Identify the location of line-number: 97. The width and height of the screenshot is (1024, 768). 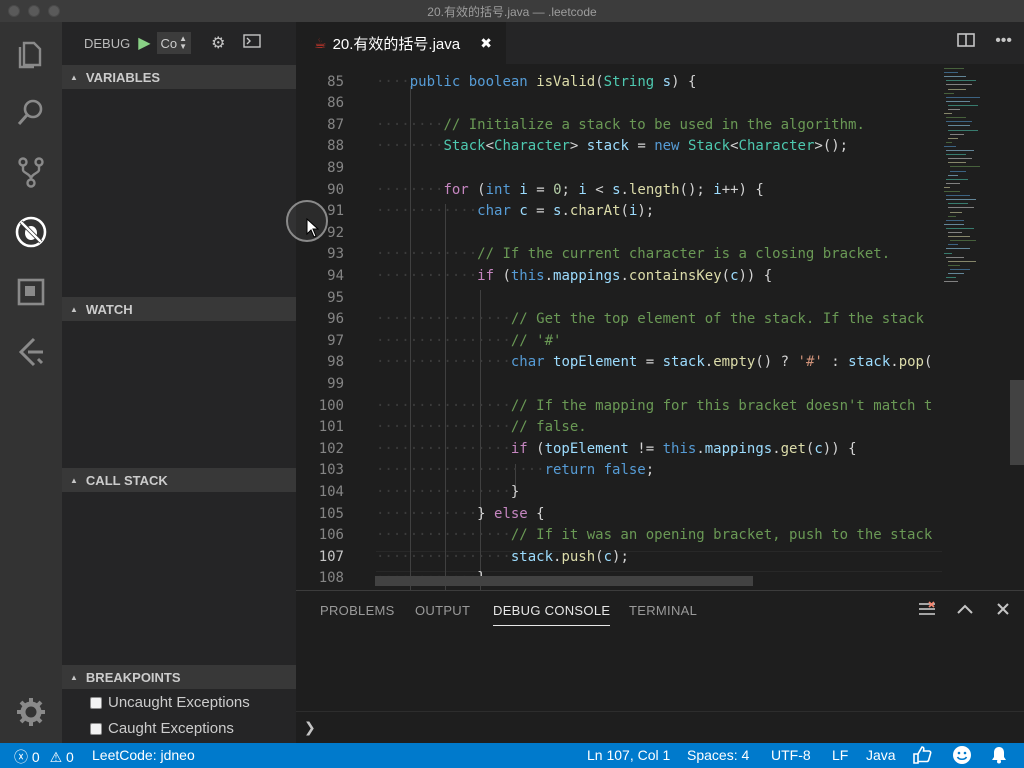
(320, 341).